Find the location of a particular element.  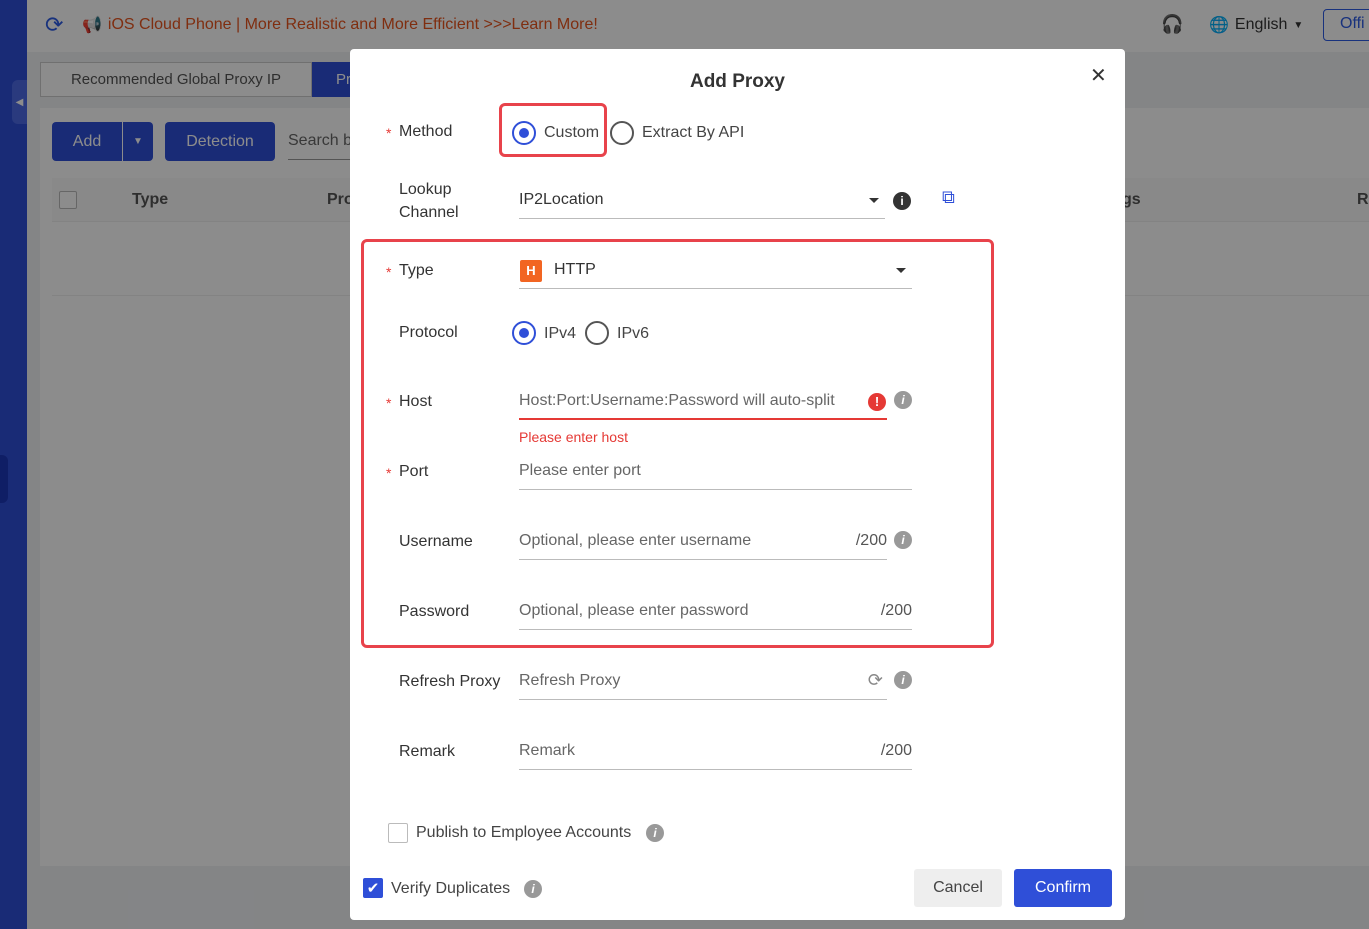

radio-ipv6 is located at coordinates (597, 333).